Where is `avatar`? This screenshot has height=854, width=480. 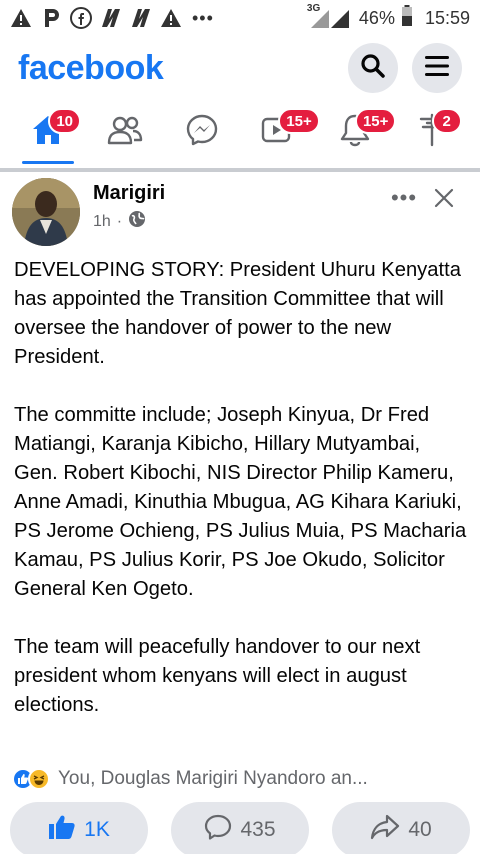
avatar is located at coordinates (46, 212).